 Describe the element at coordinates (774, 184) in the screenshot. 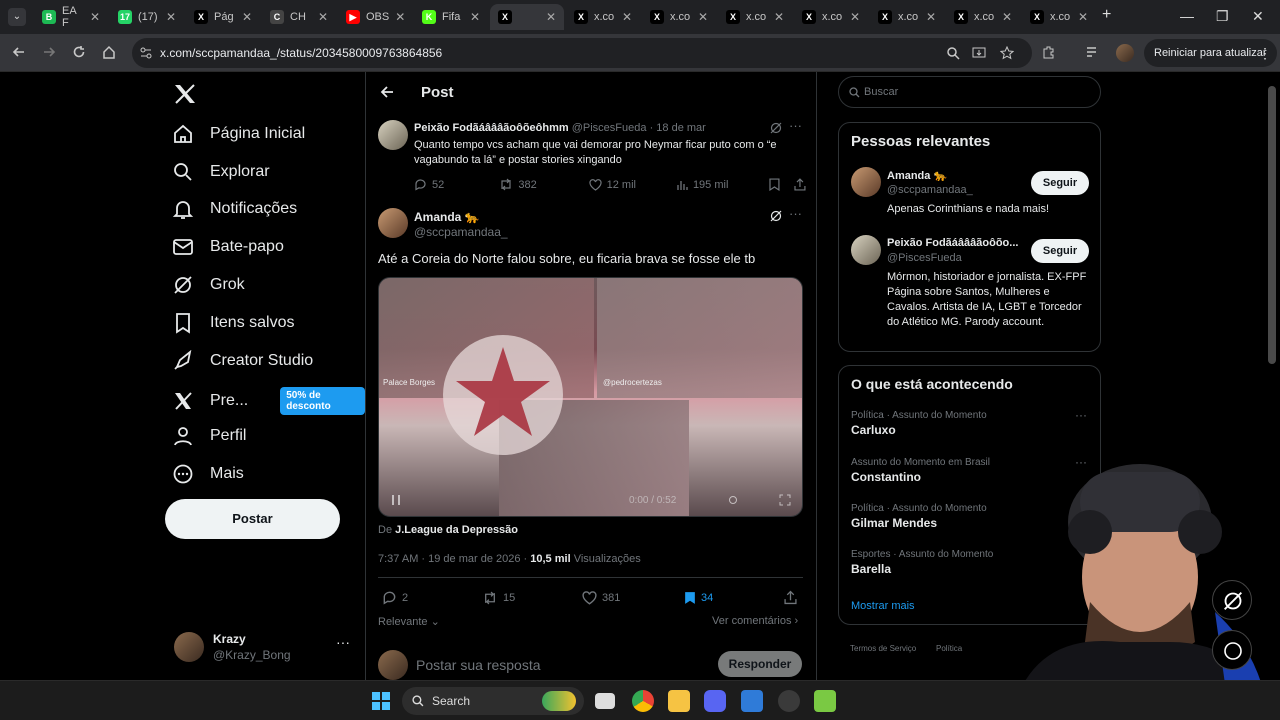

I see `bookmark-icon` at that location.